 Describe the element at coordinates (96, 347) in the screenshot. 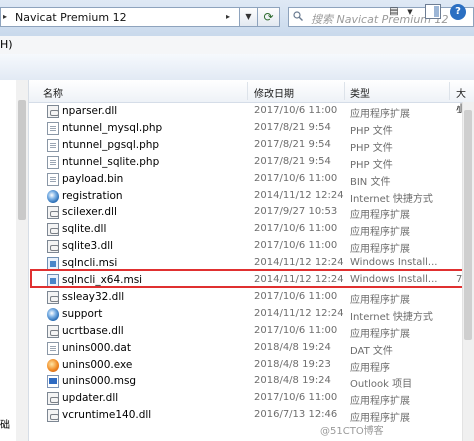

I see `file-name: unins000.dat` at that location.